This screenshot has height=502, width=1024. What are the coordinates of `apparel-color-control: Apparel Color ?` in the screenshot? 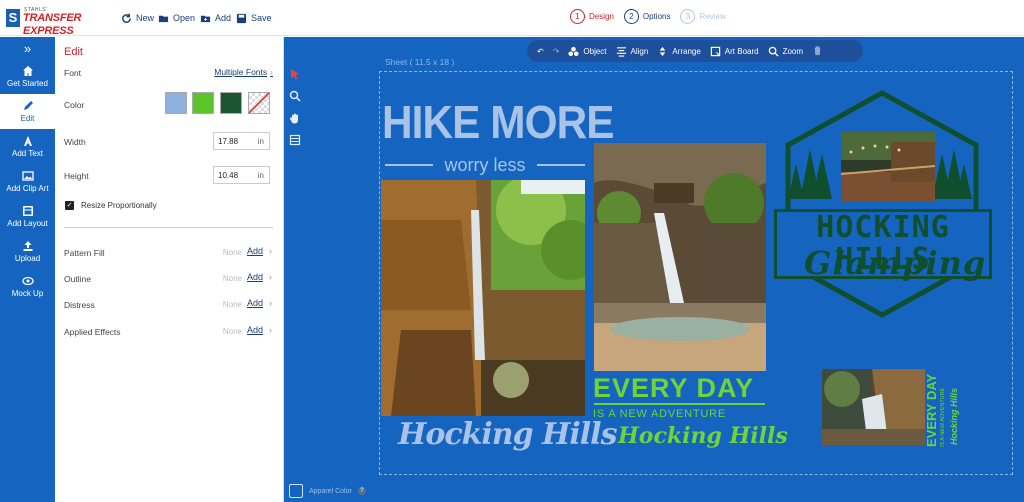 It's located at (327, 491).